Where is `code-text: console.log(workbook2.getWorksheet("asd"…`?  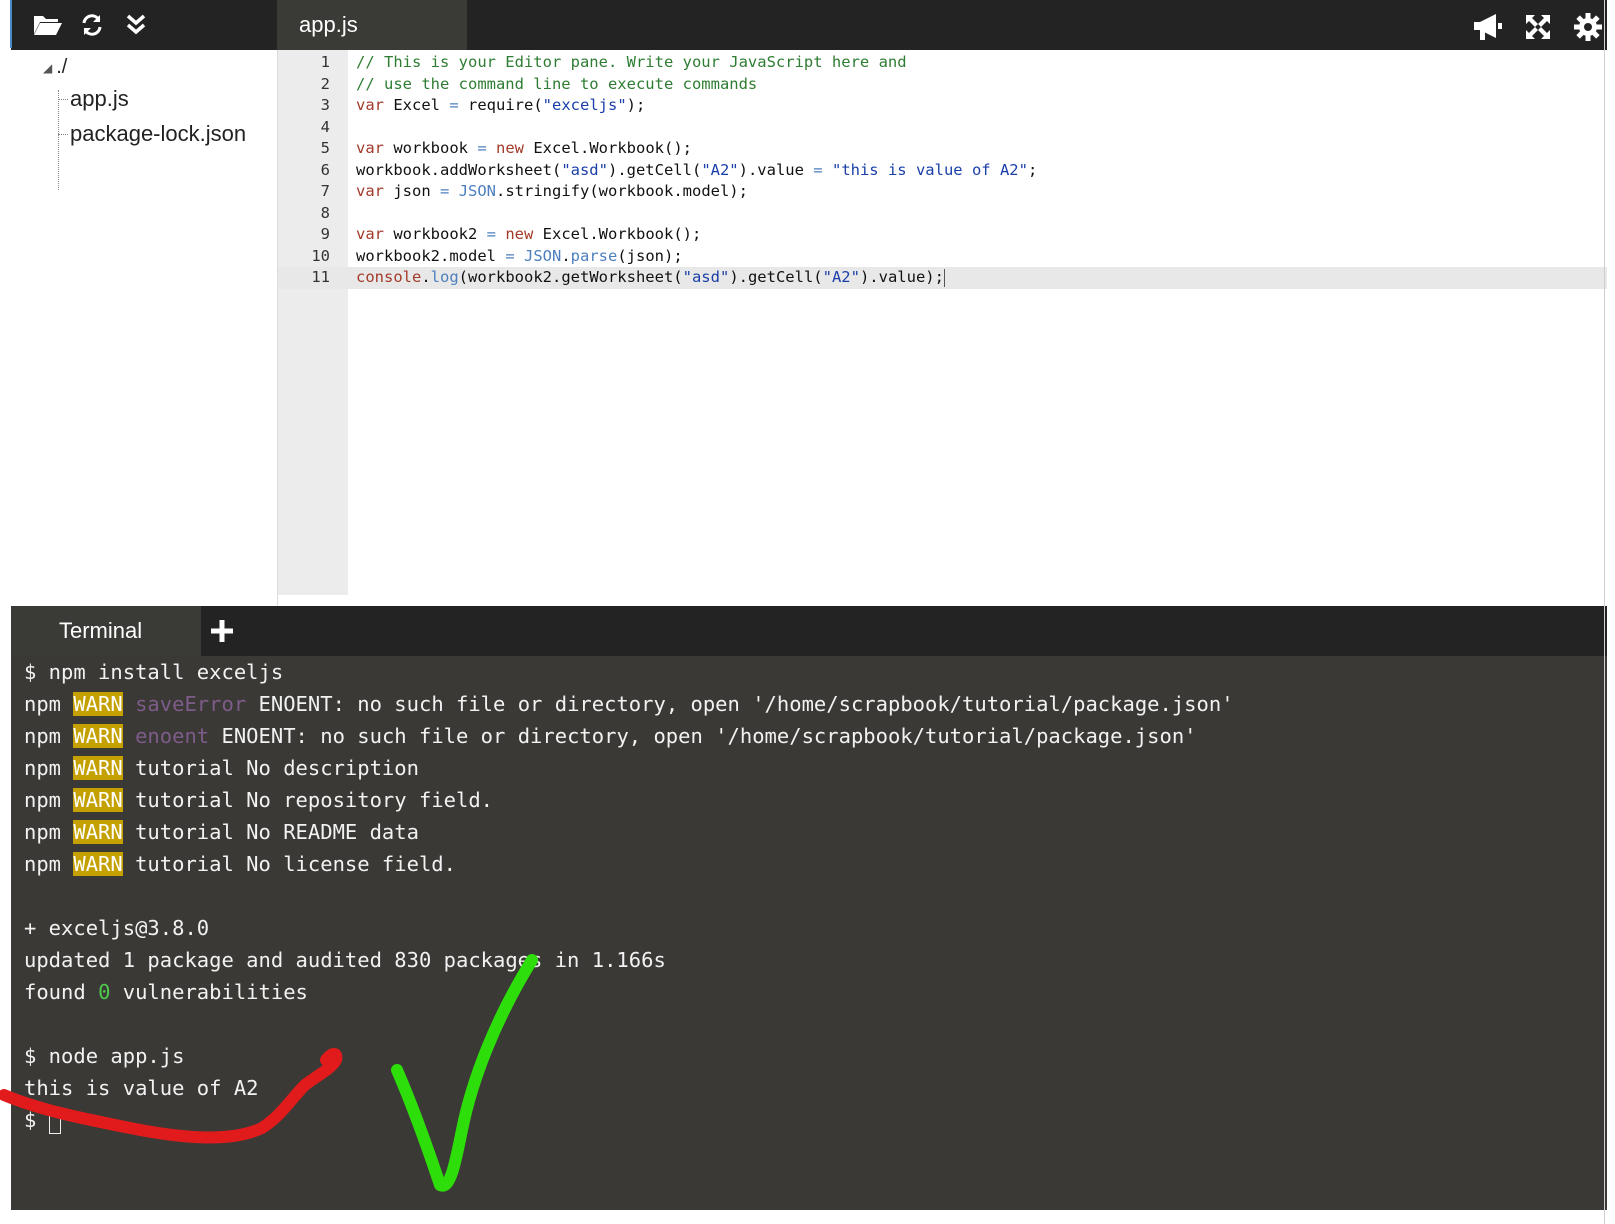 code-text: console.log(workbook2.getWorksheet("asd"… is located at coordinates (650, 277).